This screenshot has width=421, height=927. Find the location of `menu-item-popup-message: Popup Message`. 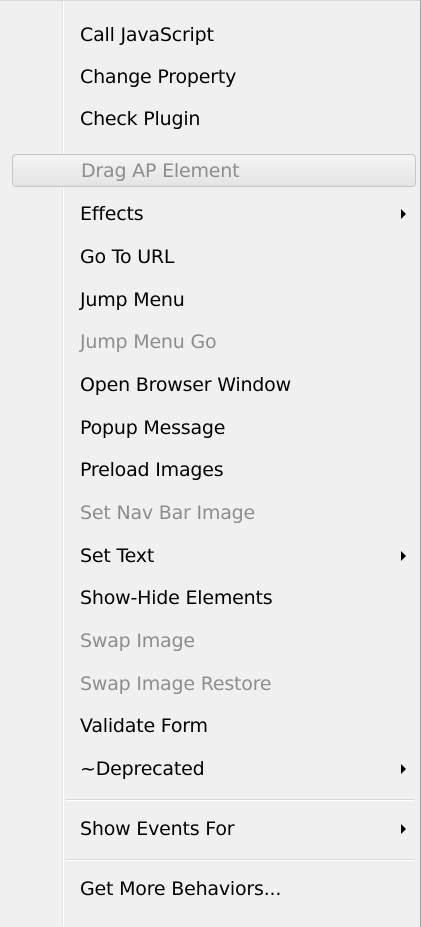

menu-item-popup-message: Popup Message is located at coordinates (210, 427).